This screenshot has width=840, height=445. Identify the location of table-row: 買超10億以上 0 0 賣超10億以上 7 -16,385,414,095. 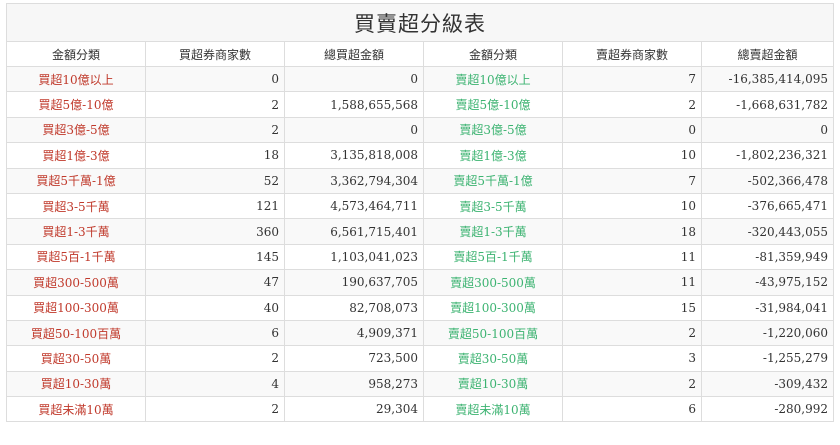
(420, 79).